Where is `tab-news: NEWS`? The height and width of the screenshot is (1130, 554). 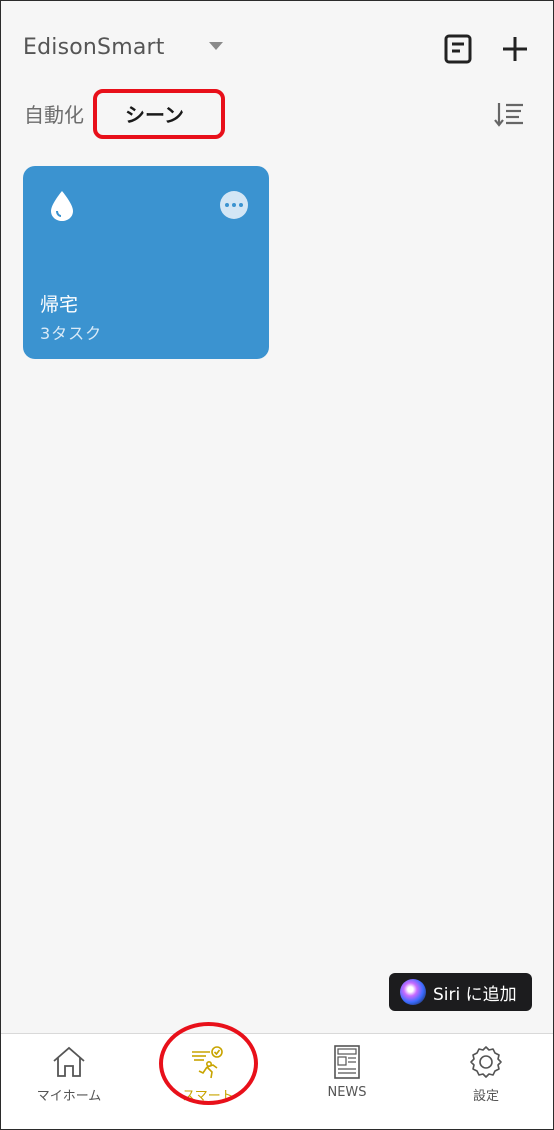
tab-news: NEWS is located at coordinates (347, 1081).